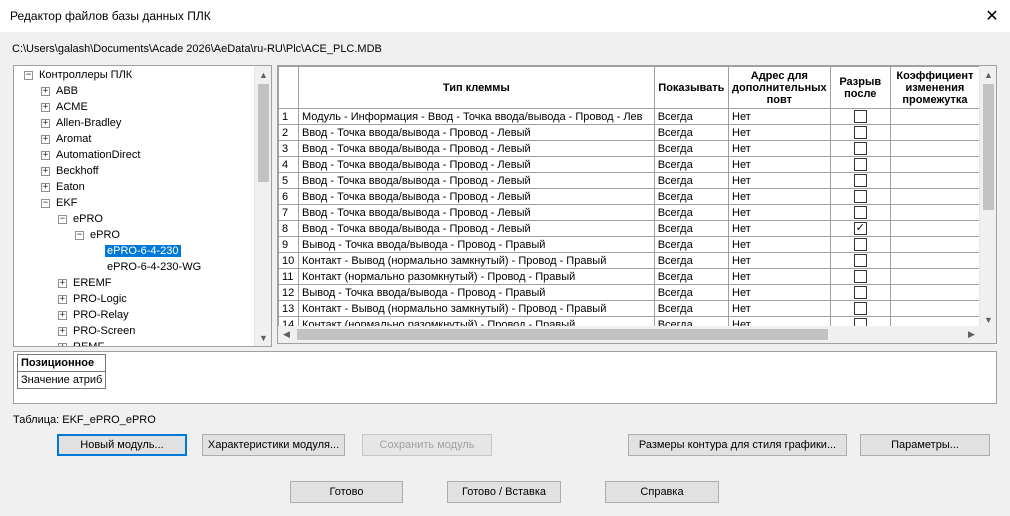 This screenshot has height=516, width=1010. I want to click on col-header-show: Показывать, so click(691, 87).